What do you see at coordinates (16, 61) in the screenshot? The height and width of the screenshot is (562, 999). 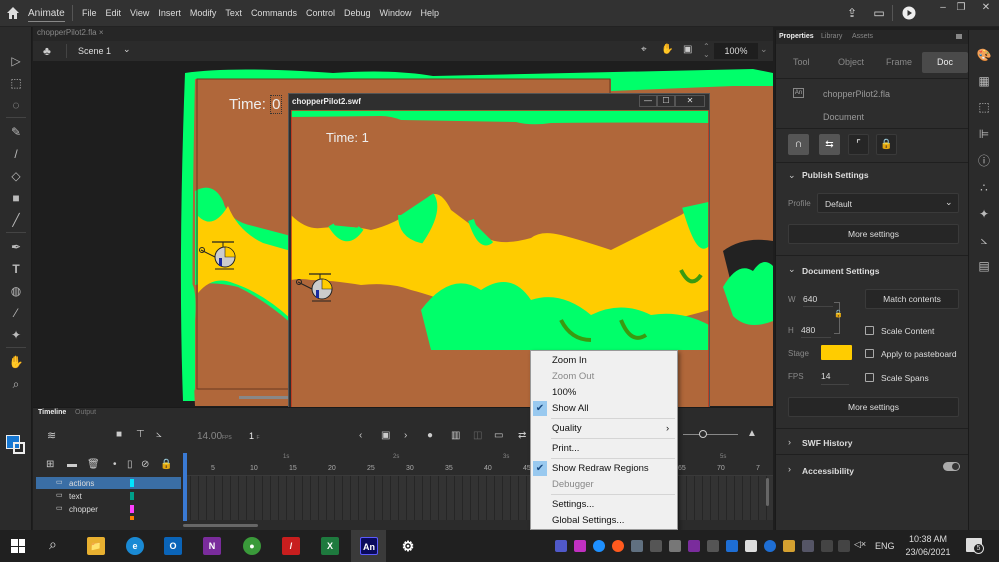 I see `selection-tool-icon: ▷` at bounding box center [16, 61].